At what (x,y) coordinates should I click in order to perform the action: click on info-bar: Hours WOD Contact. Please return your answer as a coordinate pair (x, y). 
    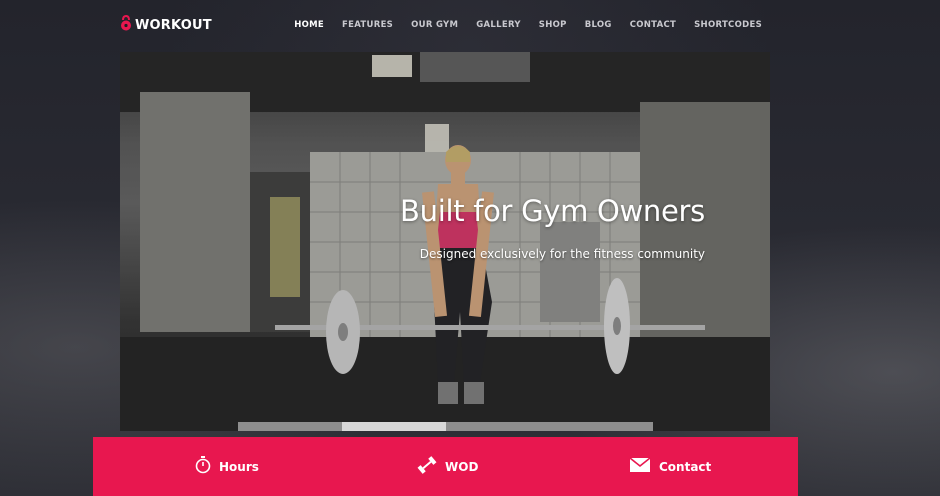
    Looking at the image, I should click on (445, 466).